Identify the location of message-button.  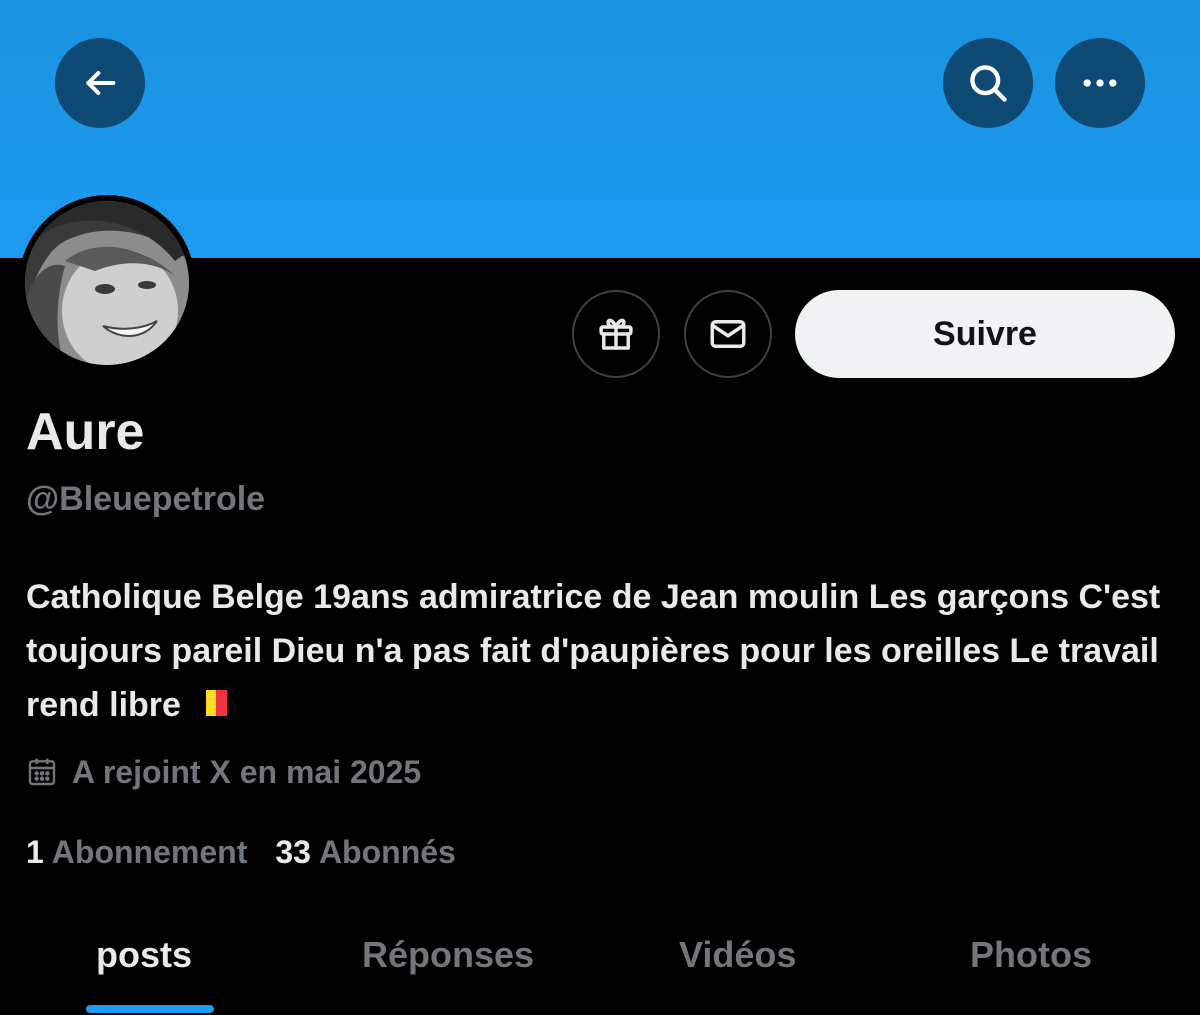
(728, 334).